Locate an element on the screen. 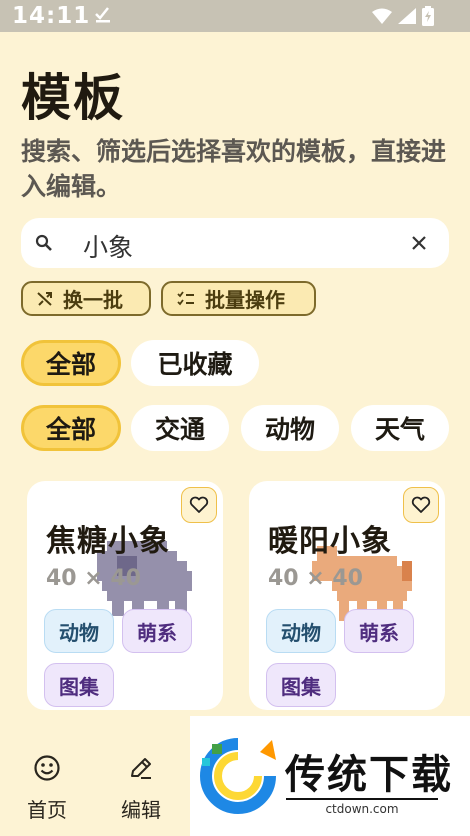  category-chip-transport: 交通 is located at coordinates (180, 428).